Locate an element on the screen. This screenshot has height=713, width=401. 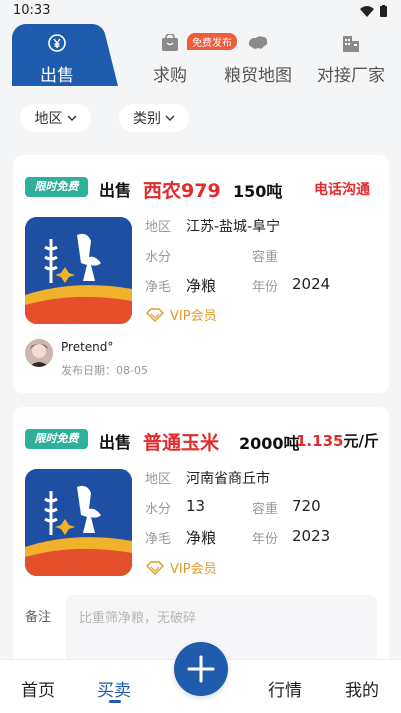
status-time: 10:33 is located at coordinates (32, 10).